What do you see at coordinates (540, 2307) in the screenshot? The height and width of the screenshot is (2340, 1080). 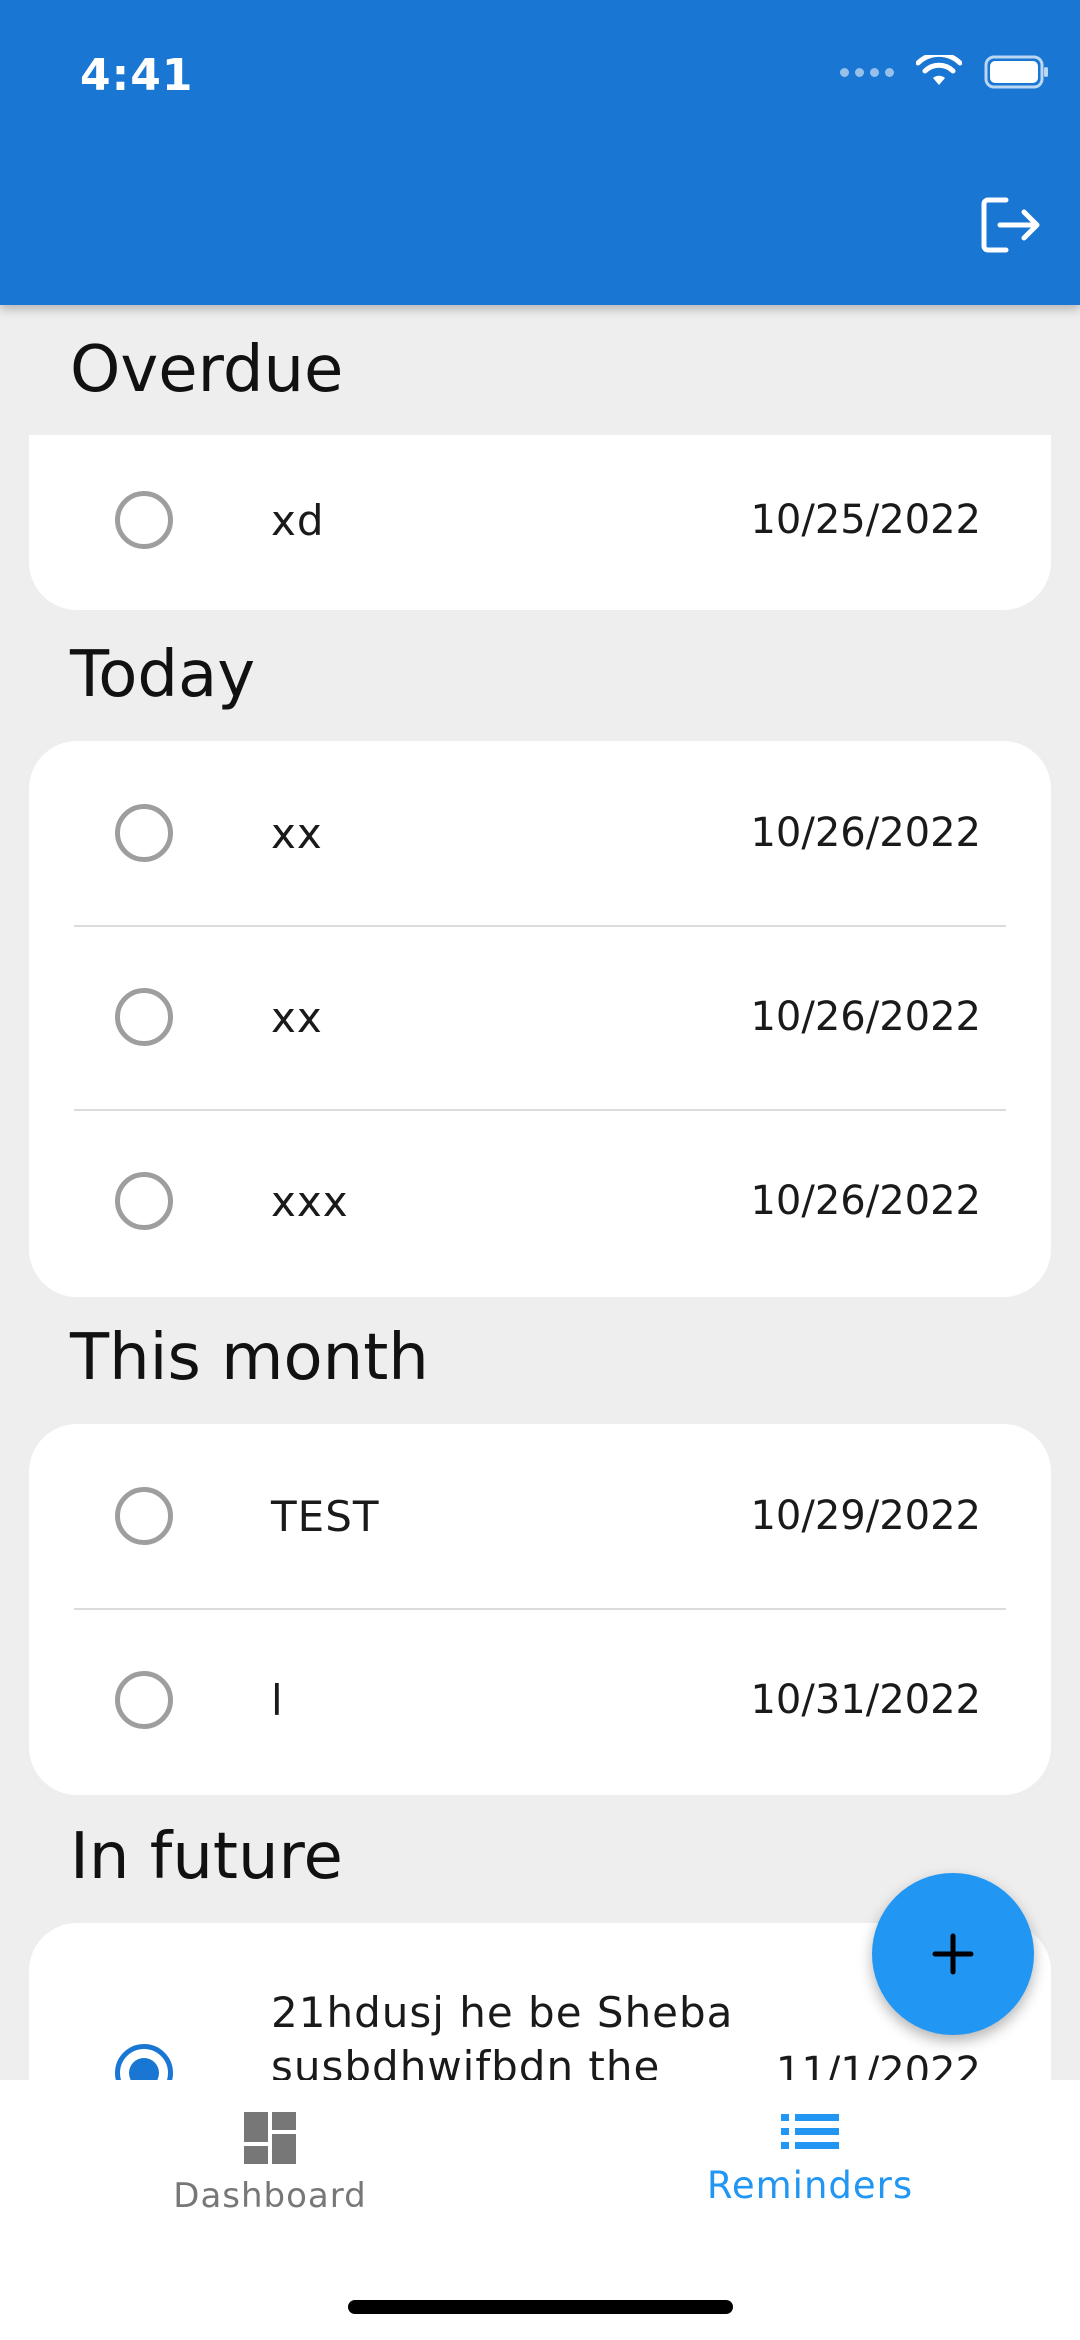 I see `home-indicator` at bounding box center [540, 2307].